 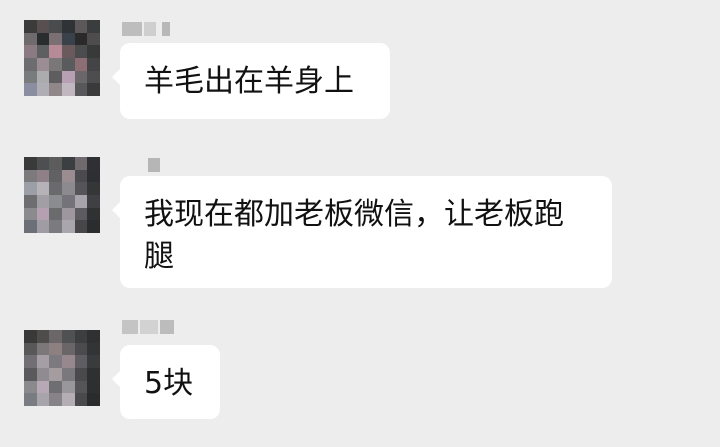 What do you see at coordinates (169, 383) in the screenshot?
I see `message-text: 5块` at bounding box center [169, 383].